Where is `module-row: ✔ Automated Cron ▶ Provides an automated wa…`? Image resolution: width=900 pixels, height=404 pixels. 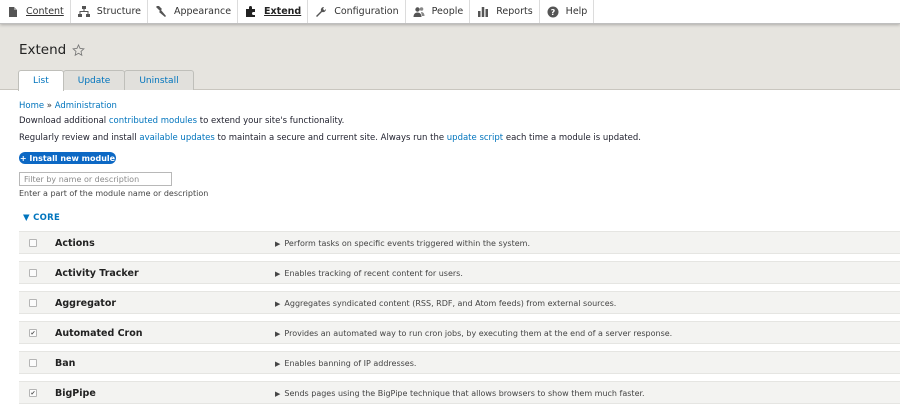 module-row: ✔ Automated Cron ▶ Provides an automated wa… is located at coordinates (459, 332).